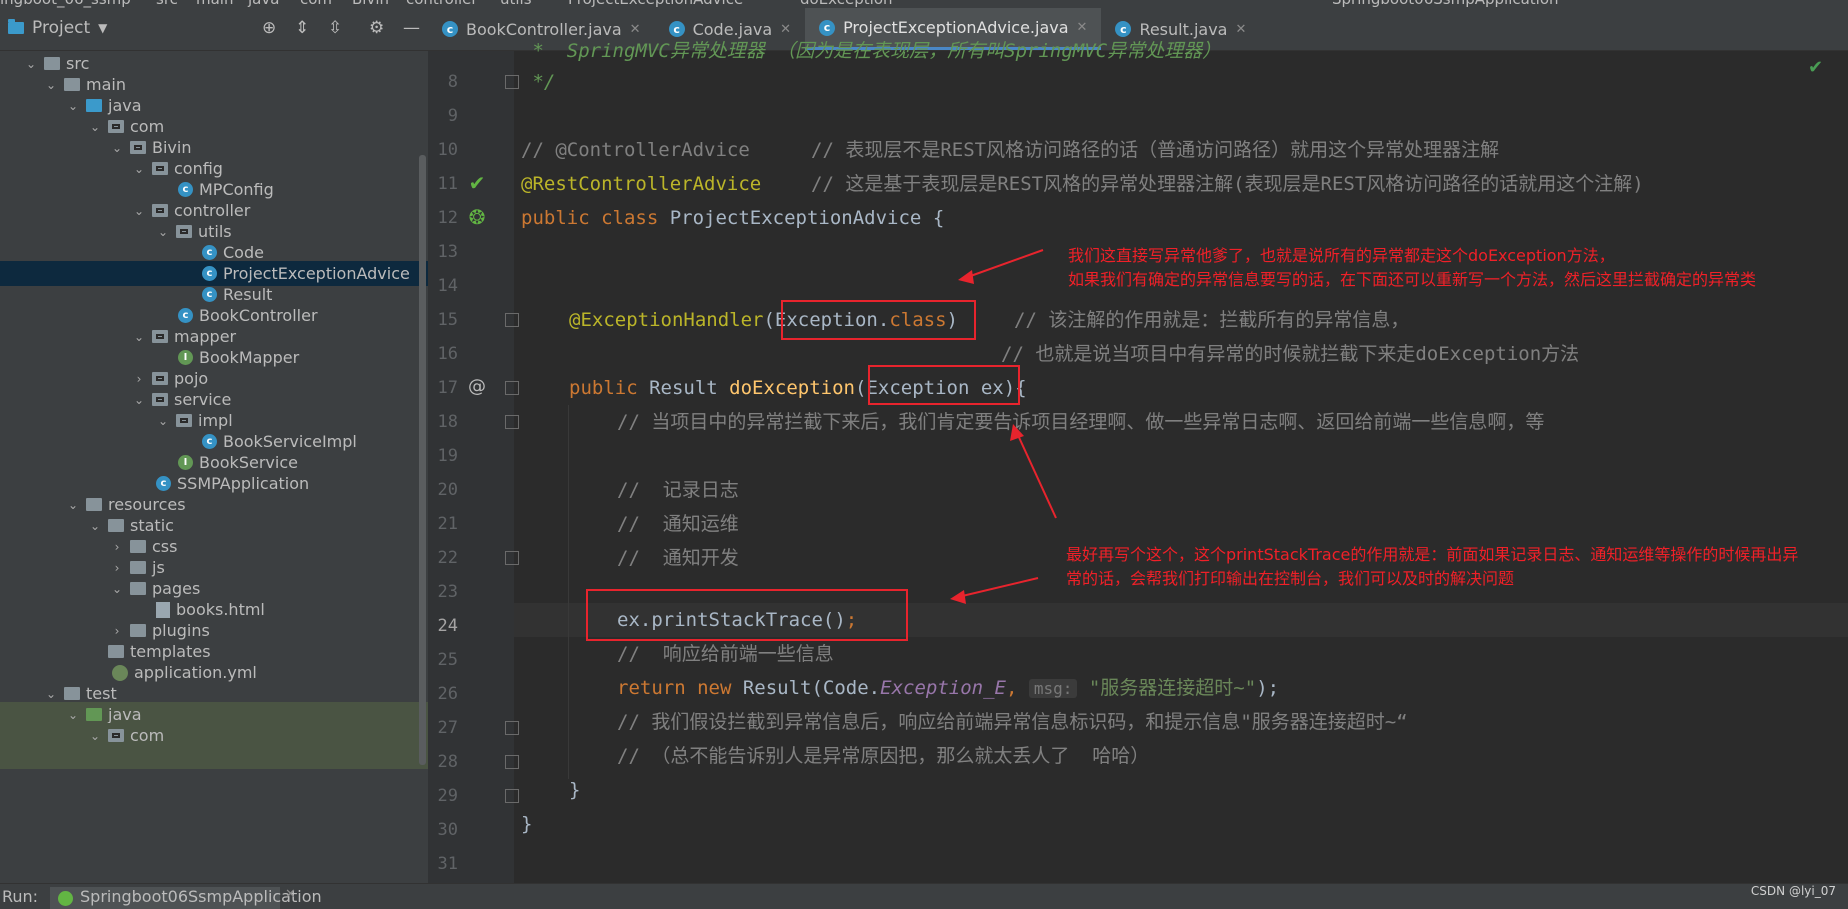 This screenshot has height=909, width=1848. What do you see at coordinates (185, 357) in the screenshot?
I see `interface-icon: I` at bounding box center [185, 357].